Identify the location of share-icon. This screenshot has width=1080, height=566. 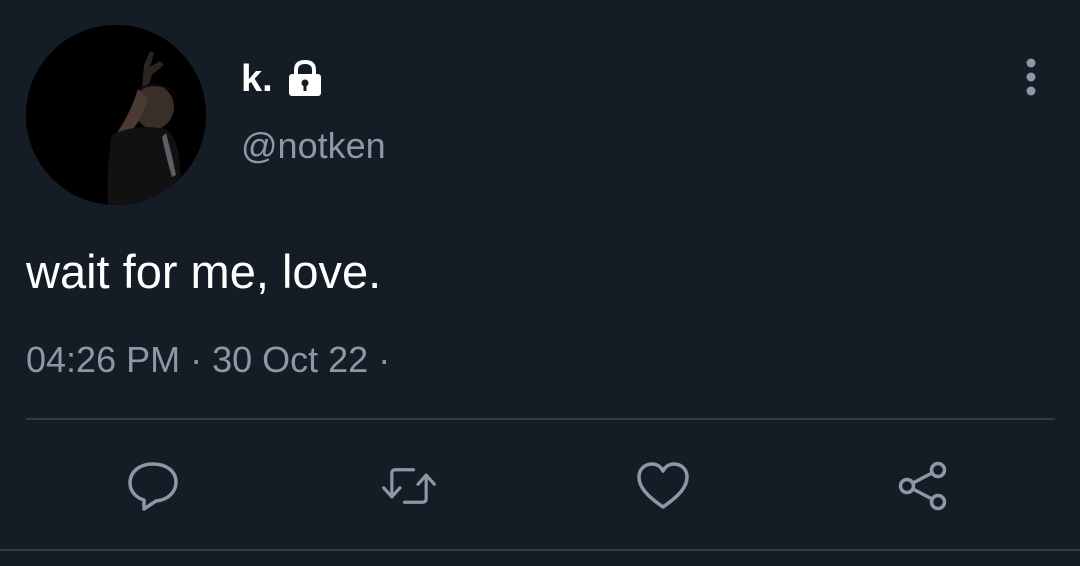
(922, 486).